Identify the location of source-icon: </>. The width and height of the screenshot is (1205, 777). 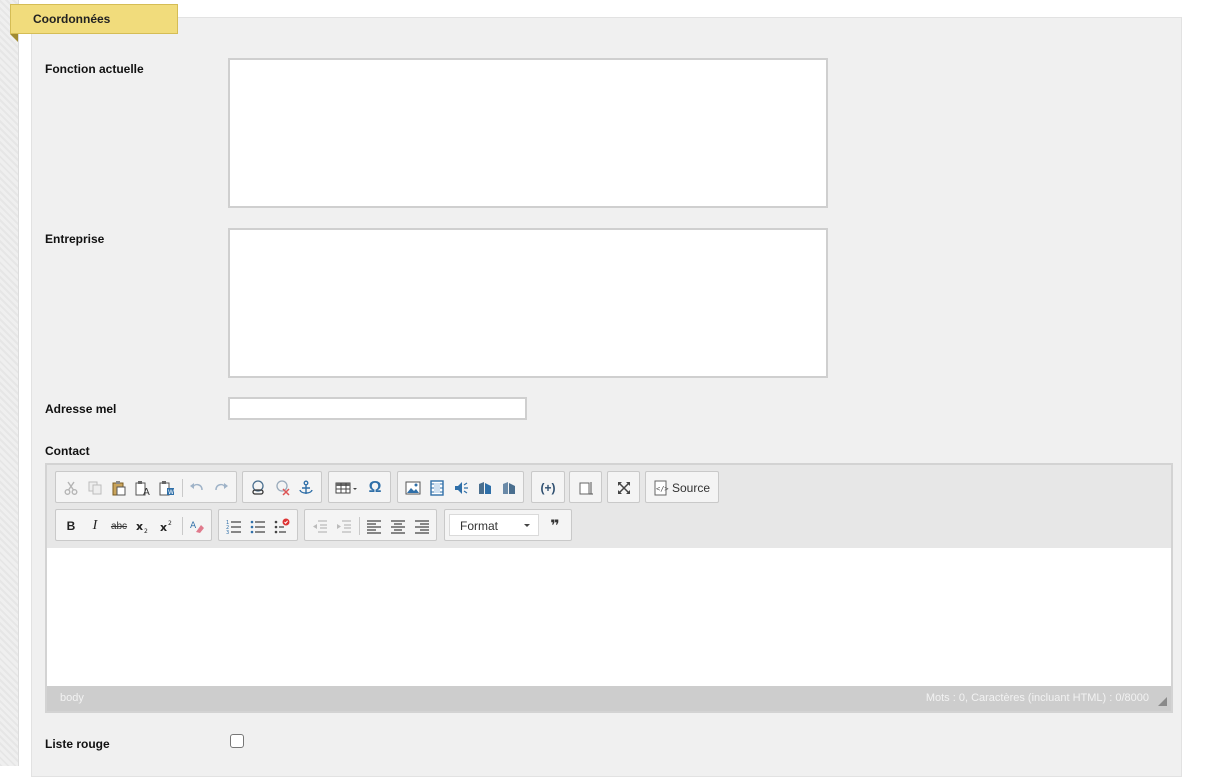
(661, 488).